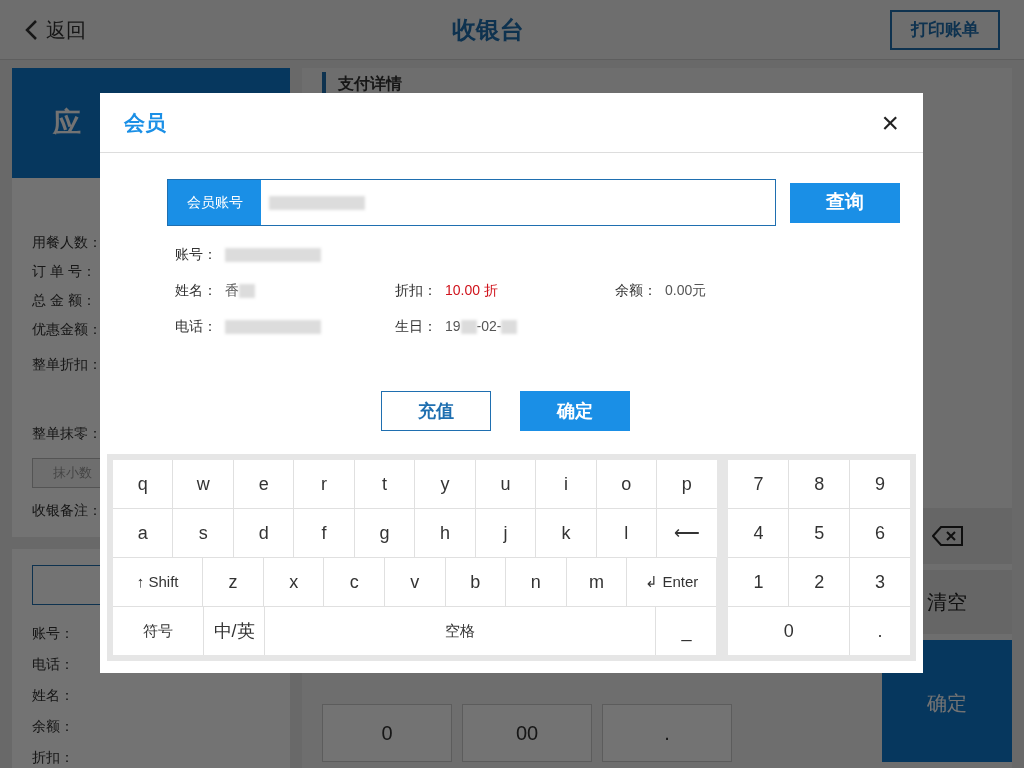 This screenshot has width=1024, height=768. What do you see at coordinates (758, 533) in the screenshot?
I see `keyboard-key: 4` at bounding box center [758, 533].